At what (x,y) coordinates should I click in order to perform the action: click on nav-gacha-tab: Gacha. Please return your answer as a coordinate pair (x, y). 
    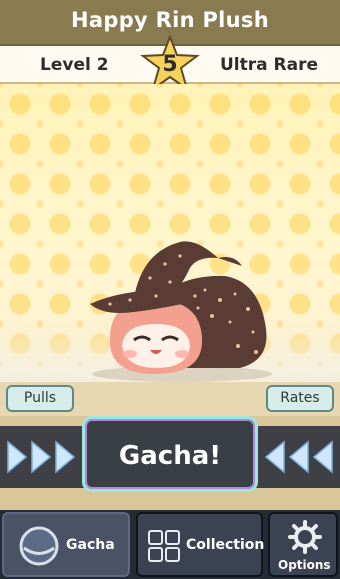
    Looking at the image, I should click on (66, 544).